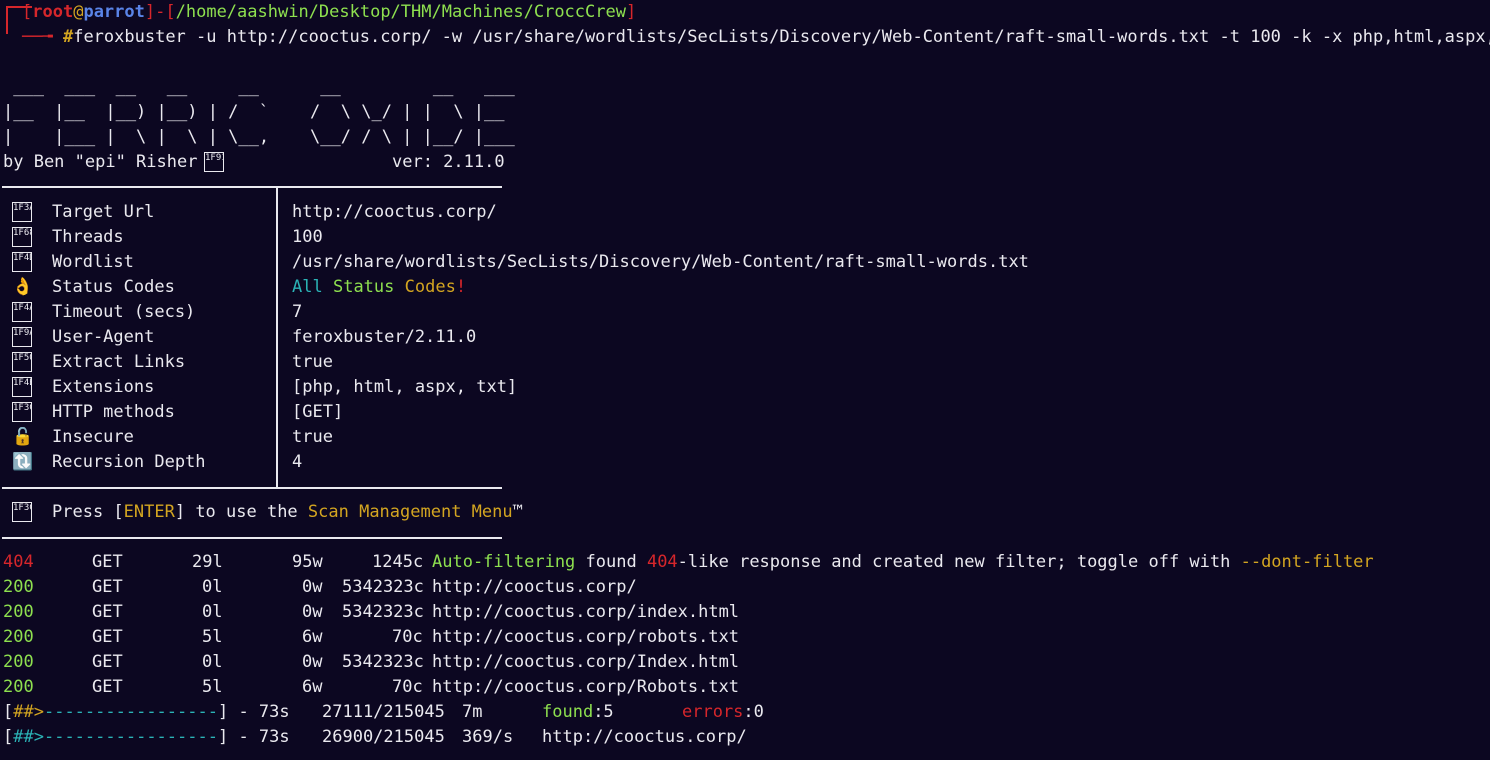 Image resolution: width=1490 pixels, height=760 pixels. I want to click on prompt-bracket: ], so click(150, 12).